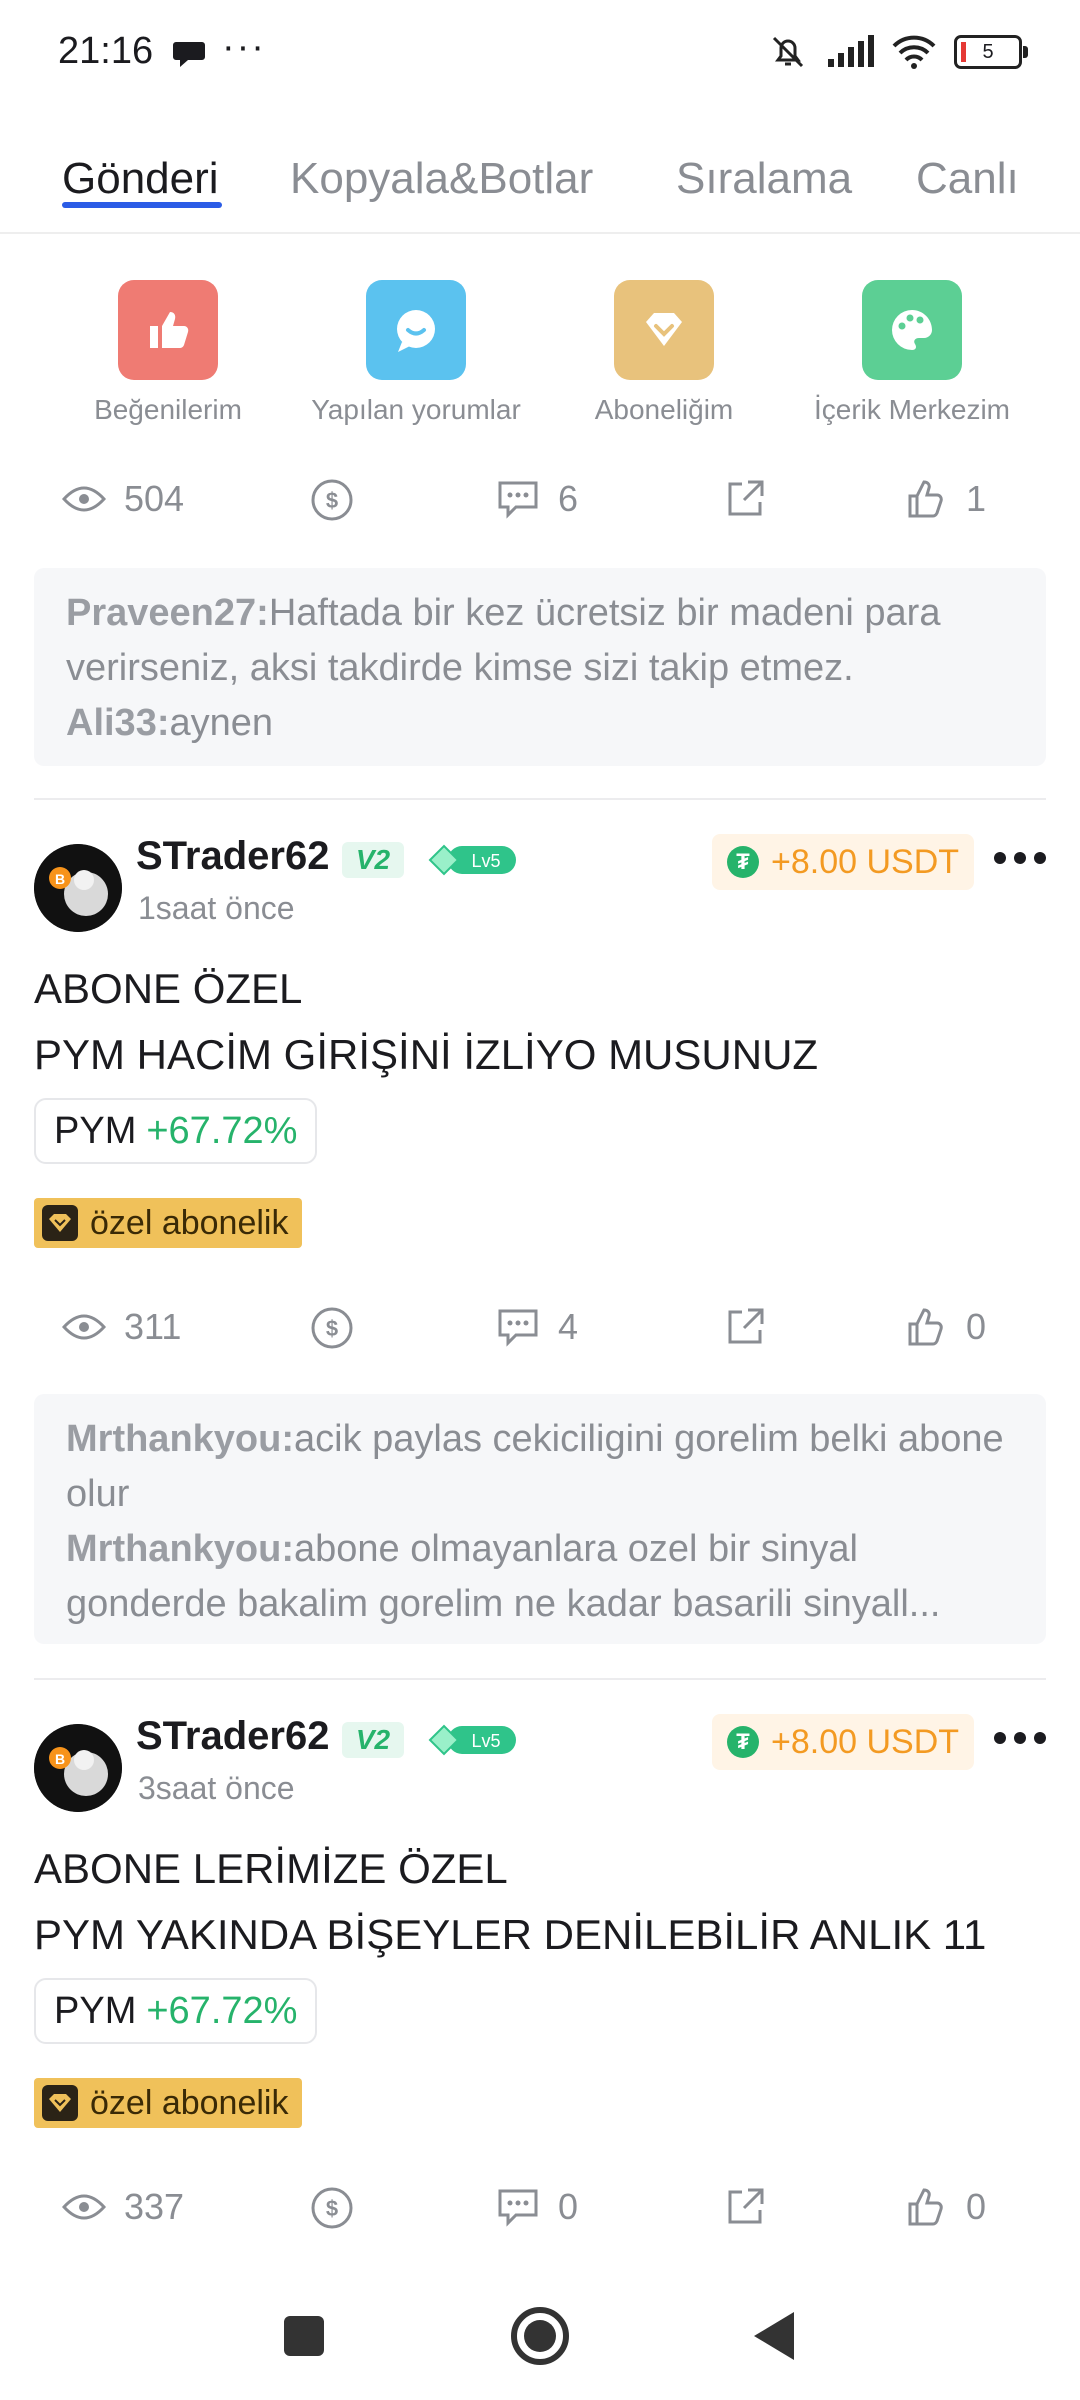 The height and width of the screenshot is (2400, 1080). I want to click on comment-user: Ali33:, so click(118, 723).